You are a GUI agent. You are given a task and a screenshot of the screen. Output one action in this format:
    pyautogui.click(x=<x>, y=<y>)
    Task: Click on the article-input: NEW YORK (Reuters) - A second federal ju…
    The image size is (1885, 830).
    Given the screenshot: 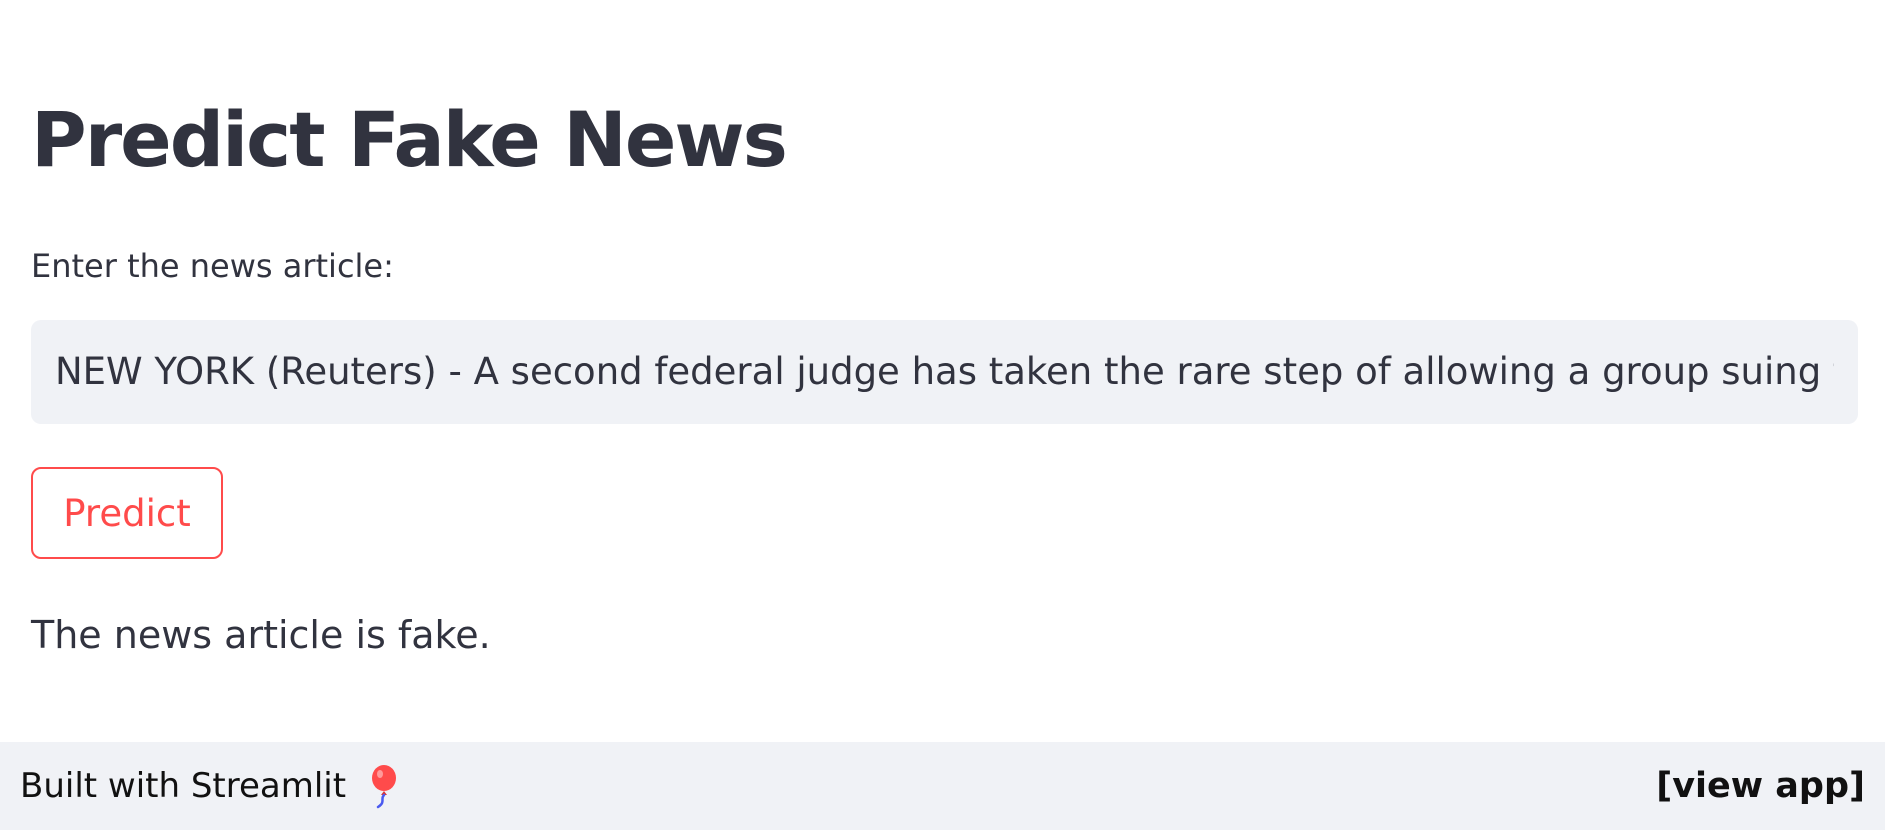 What is the action you would take?
    pyautogui.click(x=944, y=372)
    